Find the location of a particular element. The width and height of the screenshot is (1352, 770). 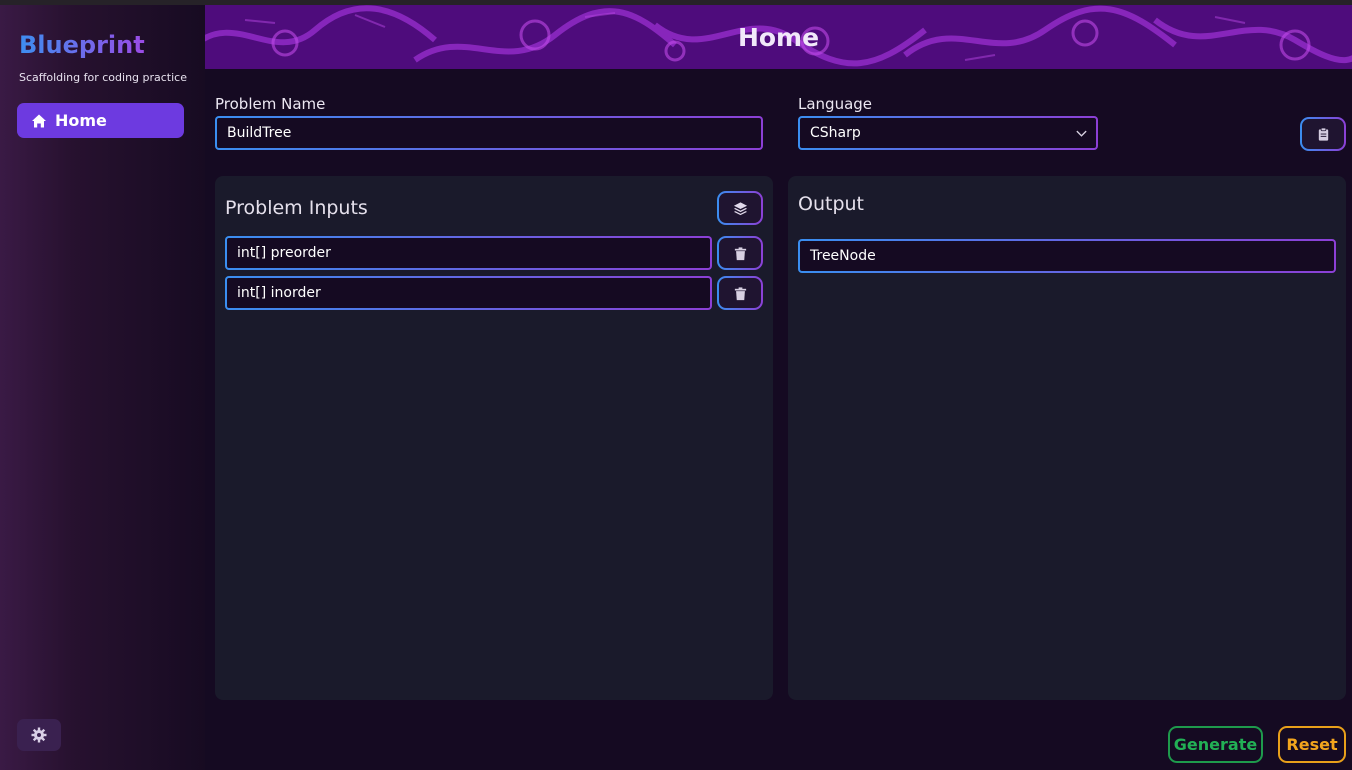

sidebar-item-home: Home is located at coordinates (100, 120).